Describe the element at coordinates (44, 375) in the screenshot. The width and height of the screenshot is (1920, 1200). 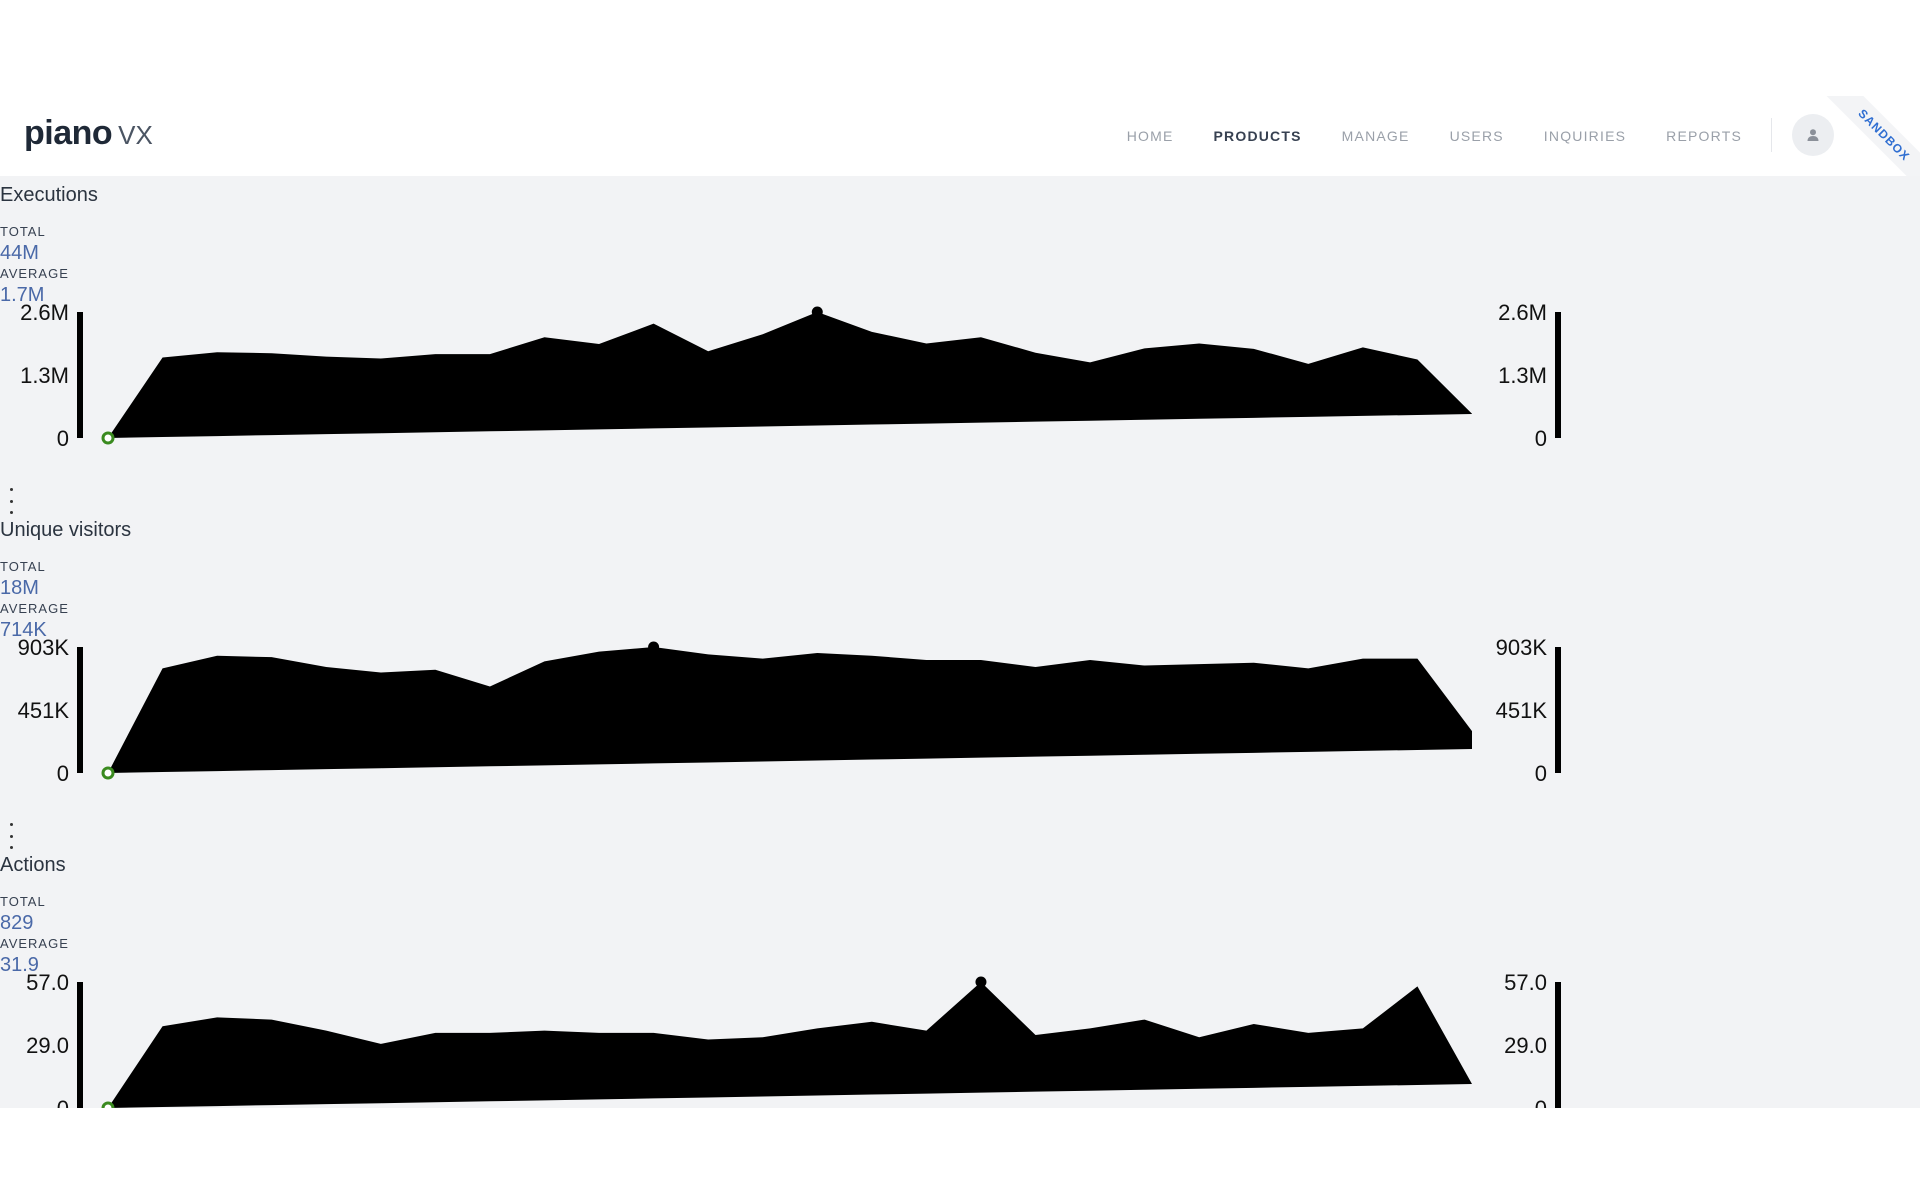
I see `y-tick-label-left: 1.3M` at that location.